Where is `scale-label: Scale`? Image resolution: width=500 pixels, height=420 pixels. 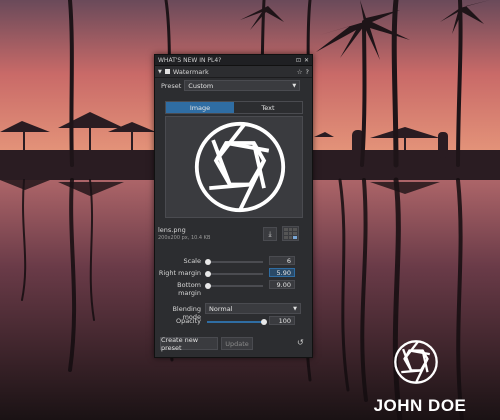
scale-label: Scale is located at coordinates (192, 261).